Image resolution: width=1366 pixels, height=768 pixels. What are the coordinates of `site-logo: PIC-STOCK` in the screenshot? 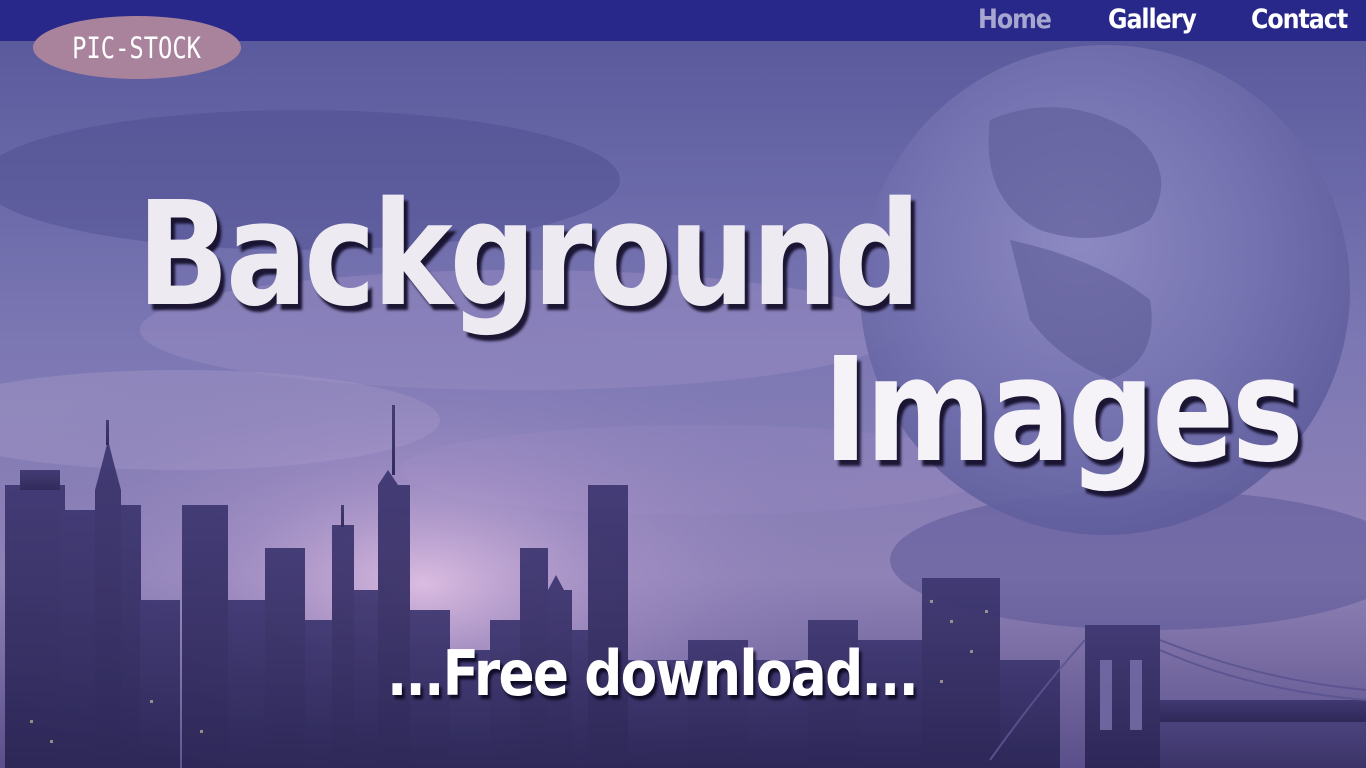 It's located at (137, 47).